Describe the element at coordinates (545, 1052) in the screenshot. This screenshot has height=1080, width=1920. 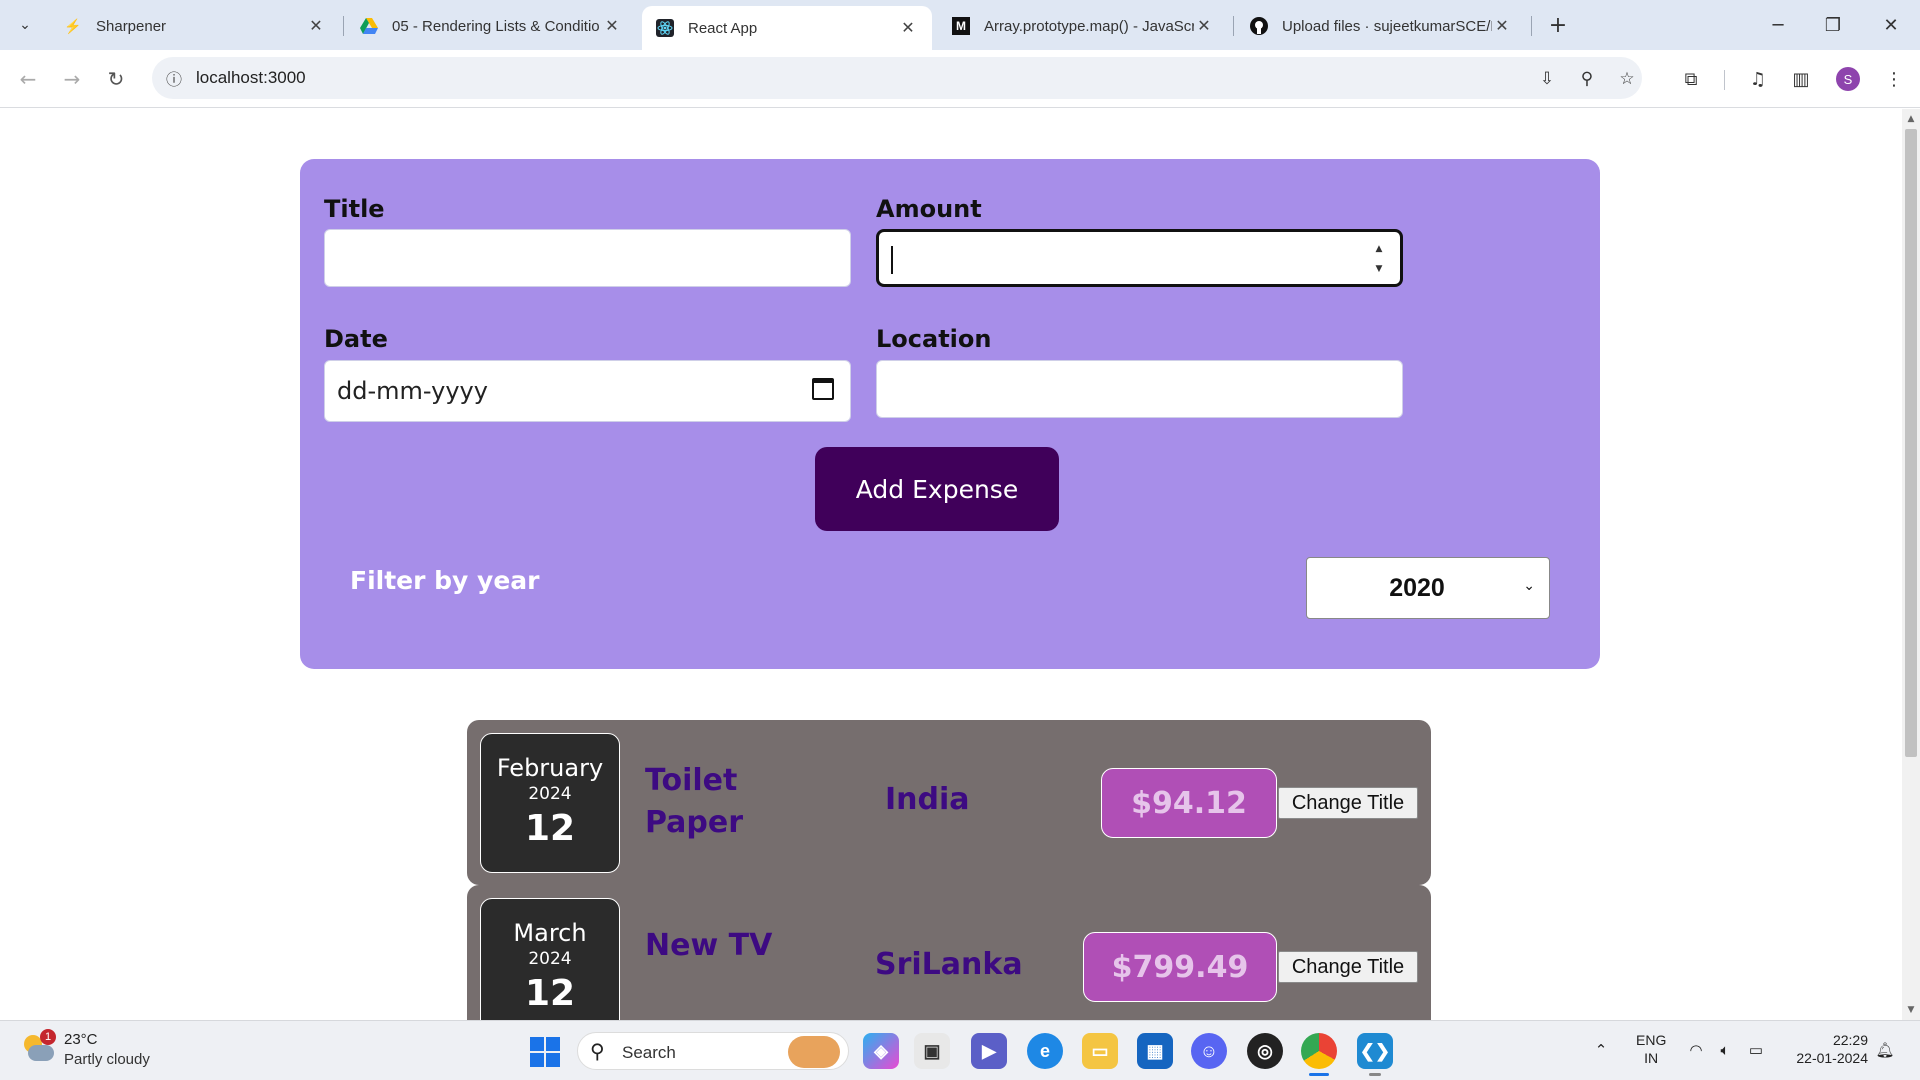
I see `windows-start-icon` at that location.